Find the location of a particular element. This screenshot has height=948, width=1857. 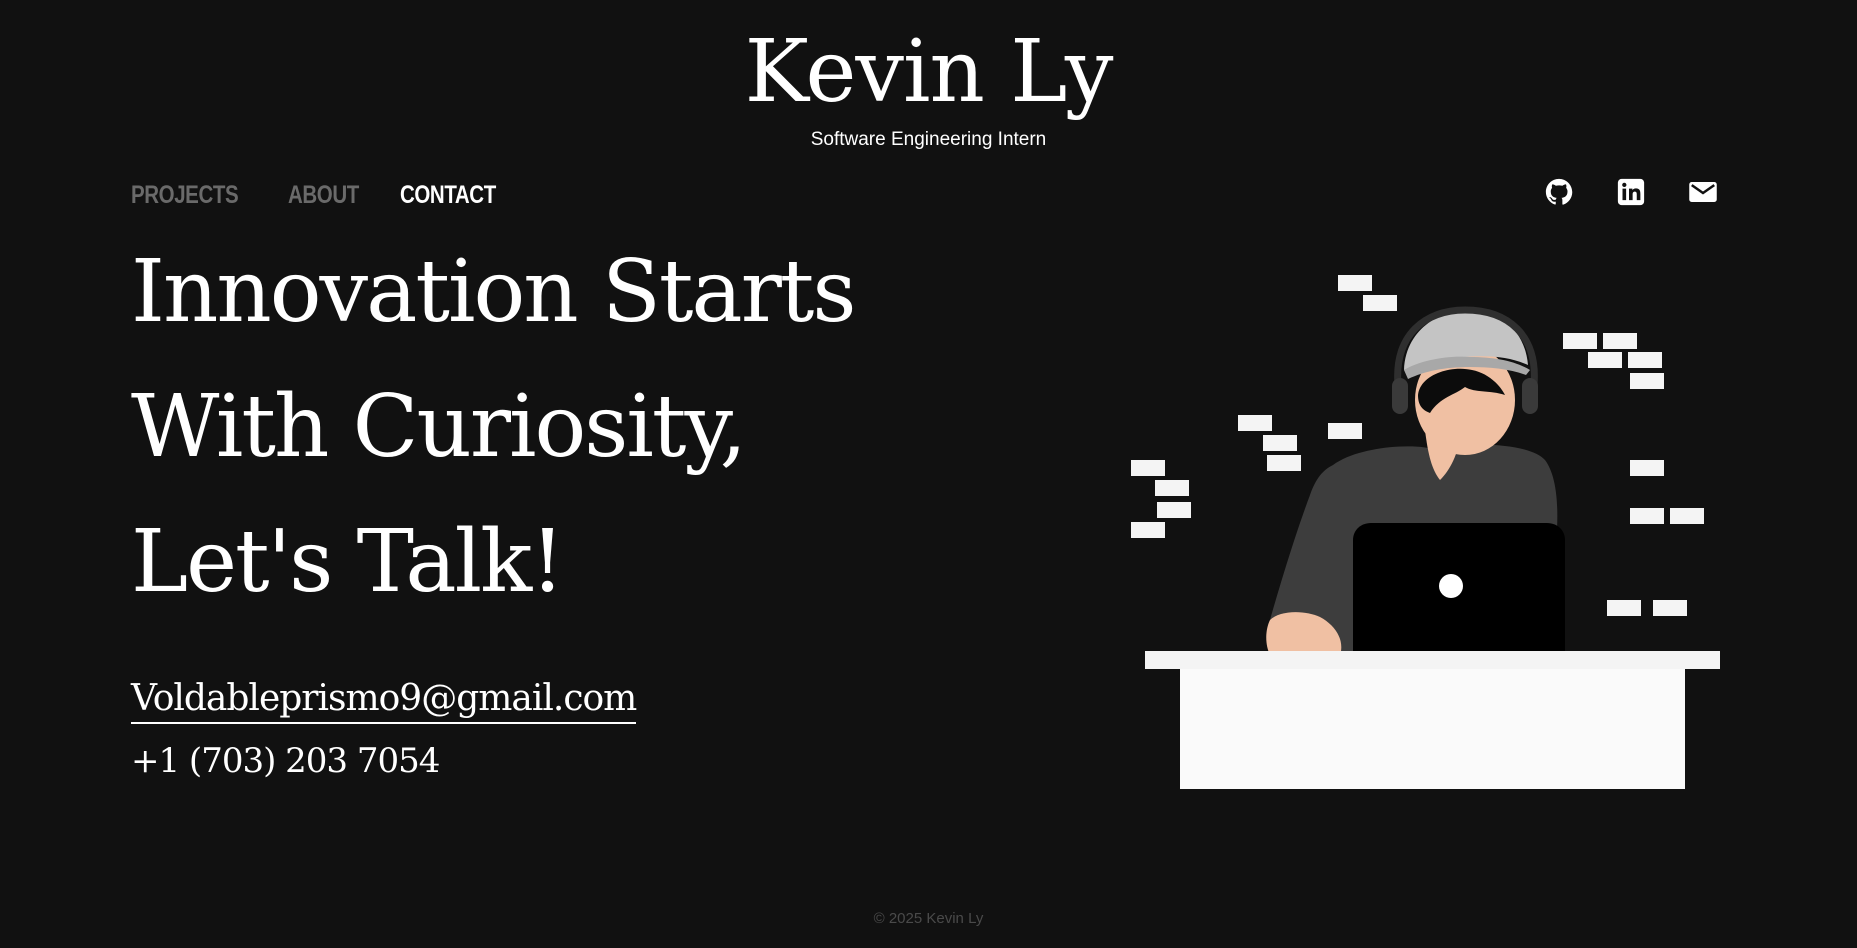

nav-link-contact: CONTACT is located at coordinates (448, 195).